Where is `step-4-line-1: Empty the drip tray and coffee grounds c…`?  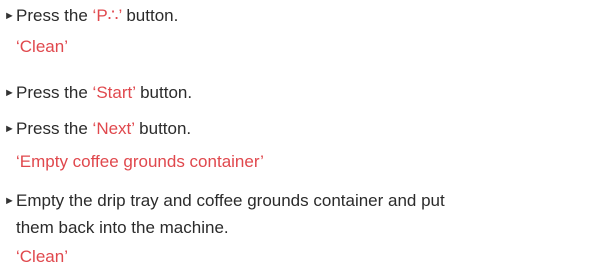
step-4-line-1: Empty the drip tray and coffee grounds c… is located at coordinates (230, 200).